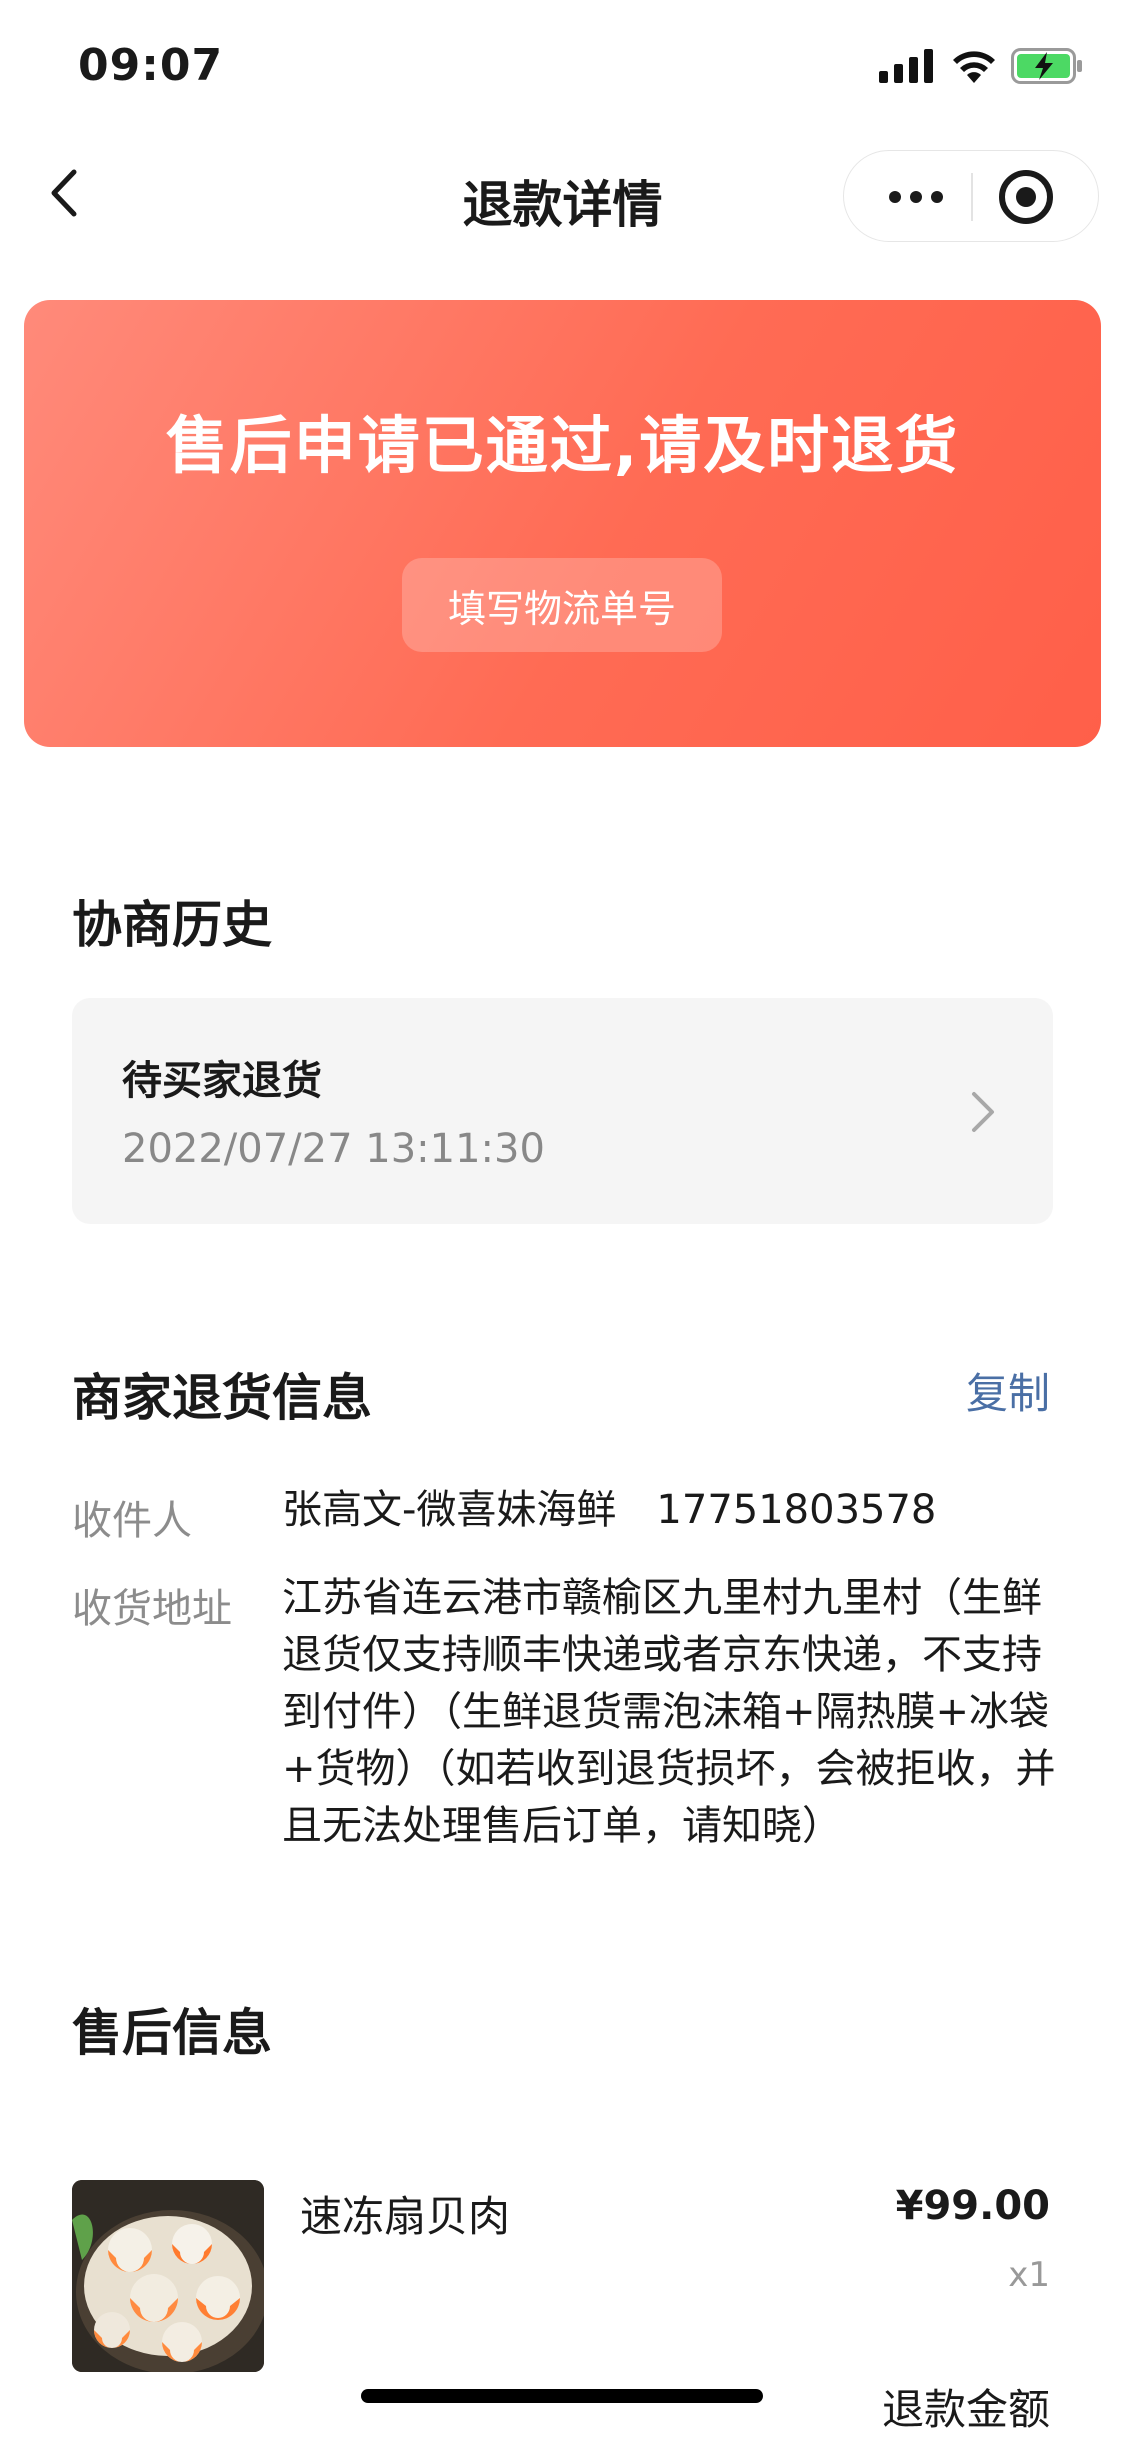 This screenshot has height=2437, width=1125. What do you see at coordinates (152, 1609) in the screenshot?
I see `address-label: 收货地址` at bounding box center [152, 1609].